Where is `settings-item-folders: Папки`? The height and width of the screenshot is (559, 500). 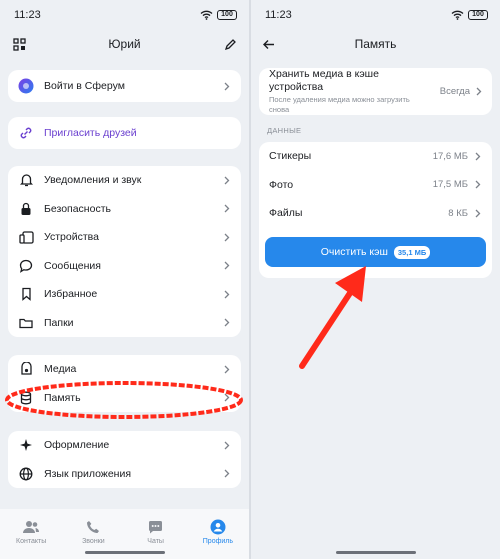
settings-item-folders: Папки is located at coordinates (124, 323).